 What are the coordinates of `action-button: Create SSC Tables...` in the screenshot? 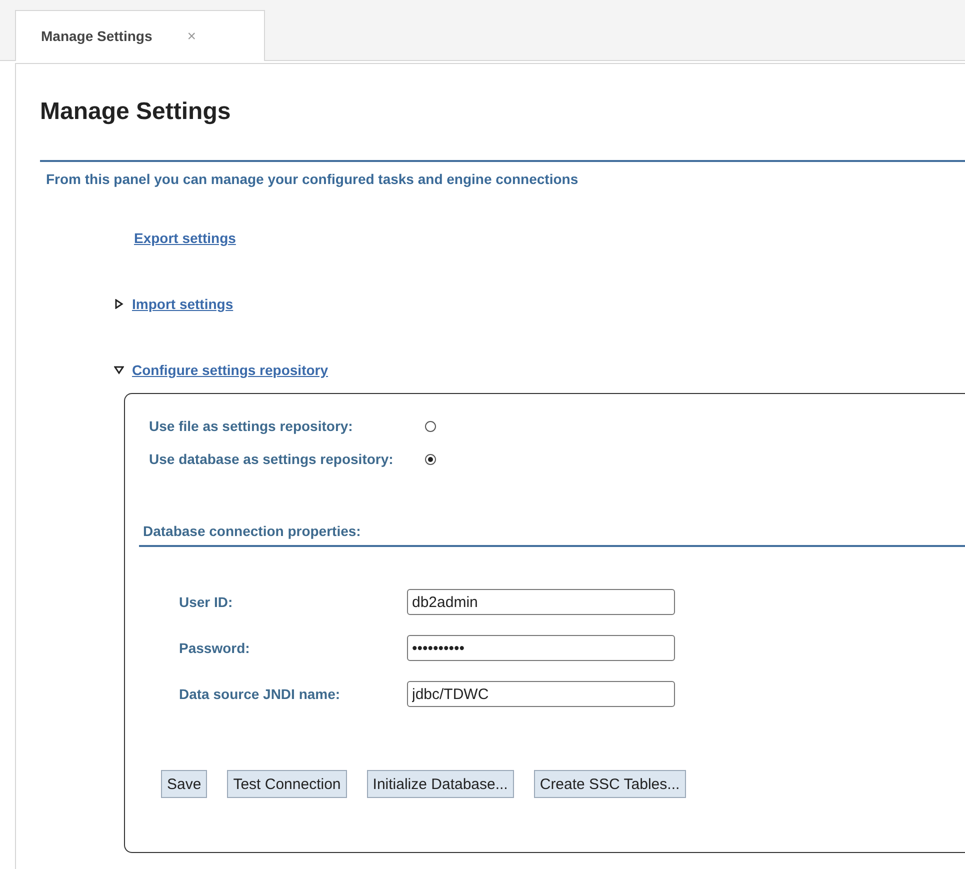 It's located at (610, 784).